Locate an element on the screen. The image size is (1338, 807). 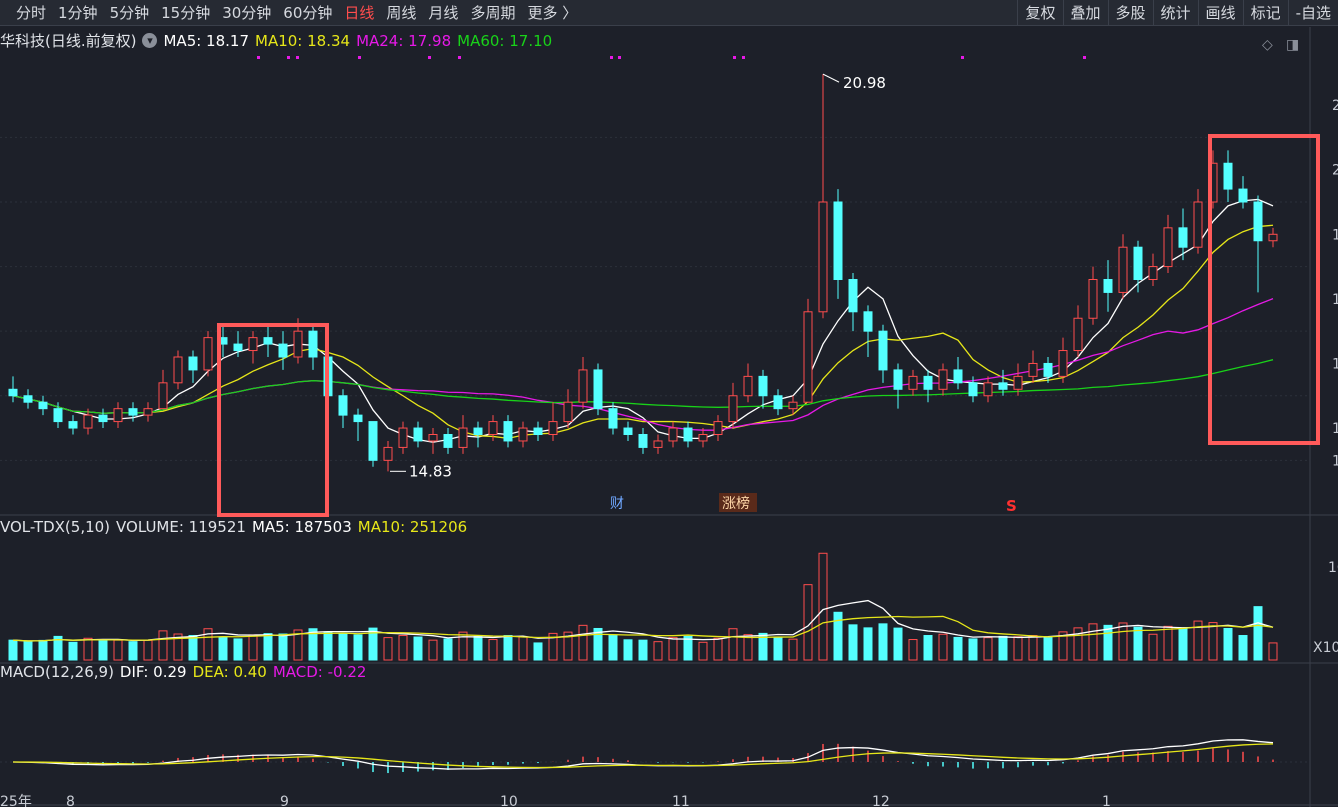
toolbar-button-3: 统计 is located at coordinates (1175, 12).